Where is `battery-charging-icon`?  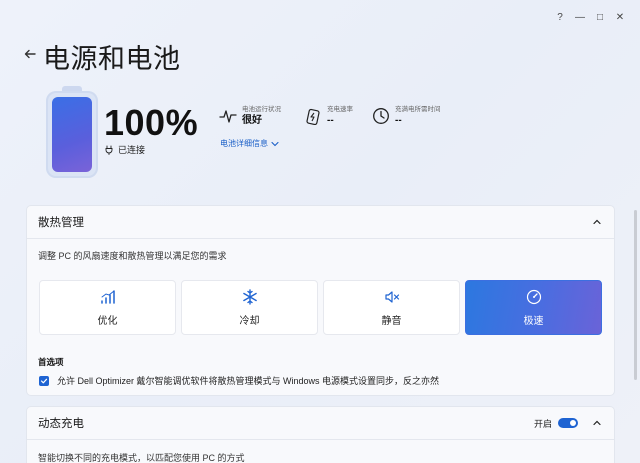 battery-charging-icon is located at coordinates (313, 116).